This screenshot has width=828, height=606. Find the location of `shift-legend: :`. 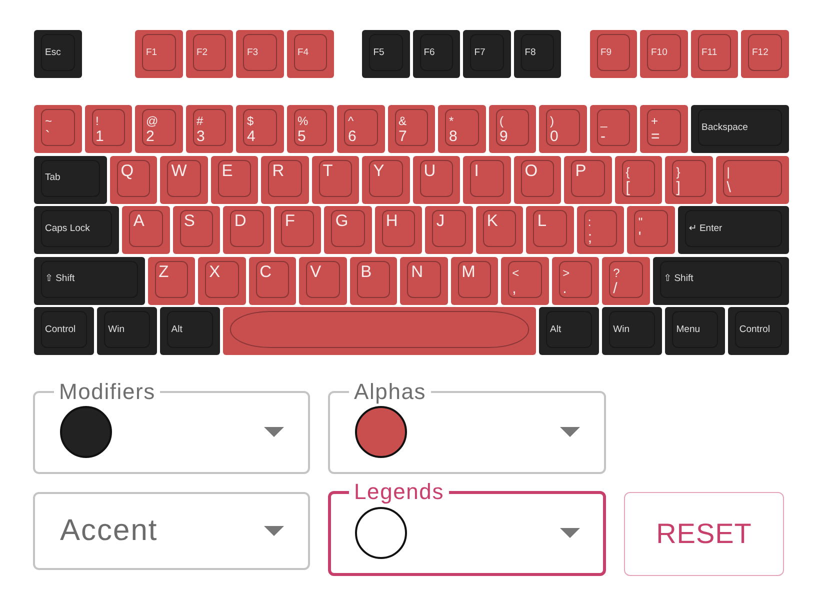

shift-legend: : is located at coordinates (590, 222).